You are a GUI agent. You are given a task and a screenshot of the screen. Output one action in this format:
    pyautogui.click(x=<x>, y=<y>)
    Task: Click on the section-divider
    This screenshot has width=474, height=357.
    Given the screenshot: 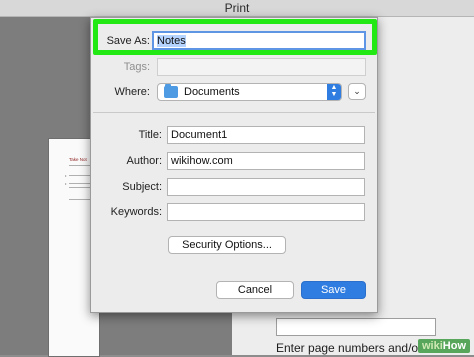 What is the action you would take?
    pyautogui.click(x=234, y=112)
    